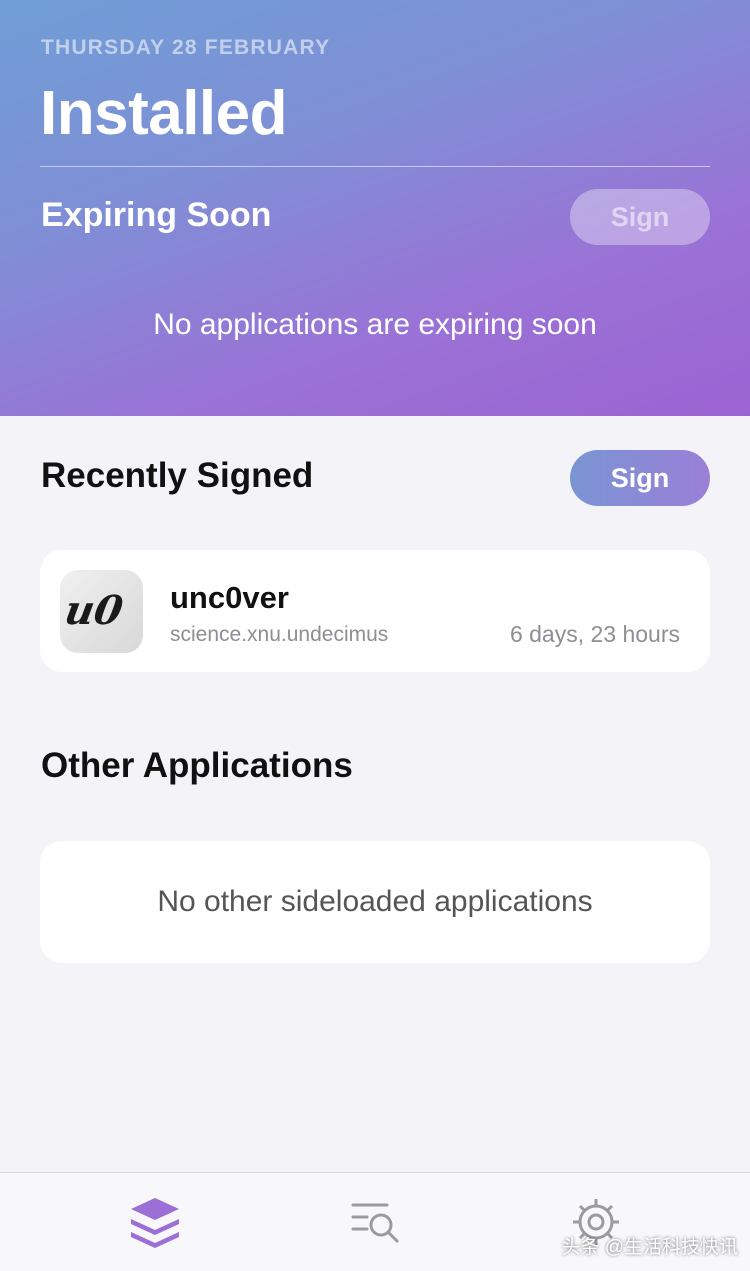 This screenshot has height=1271, width=750. I want to click on app-bundle-id: science.xnu.undecimus, so click(279, 634).